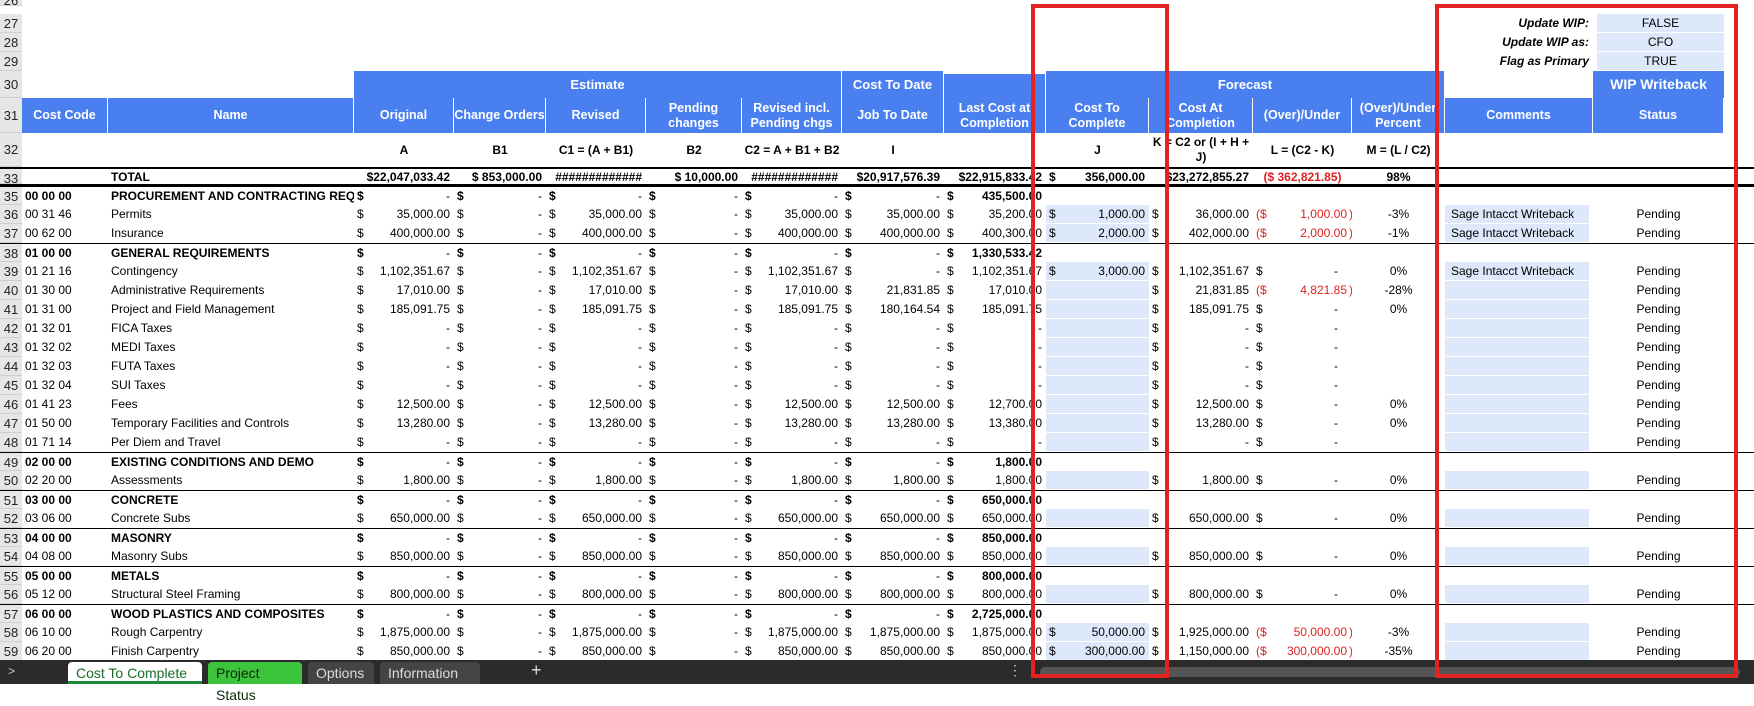  Describe the element at coordinates (11, 214) in the screenshot. I see `row-header: 36` at that location.